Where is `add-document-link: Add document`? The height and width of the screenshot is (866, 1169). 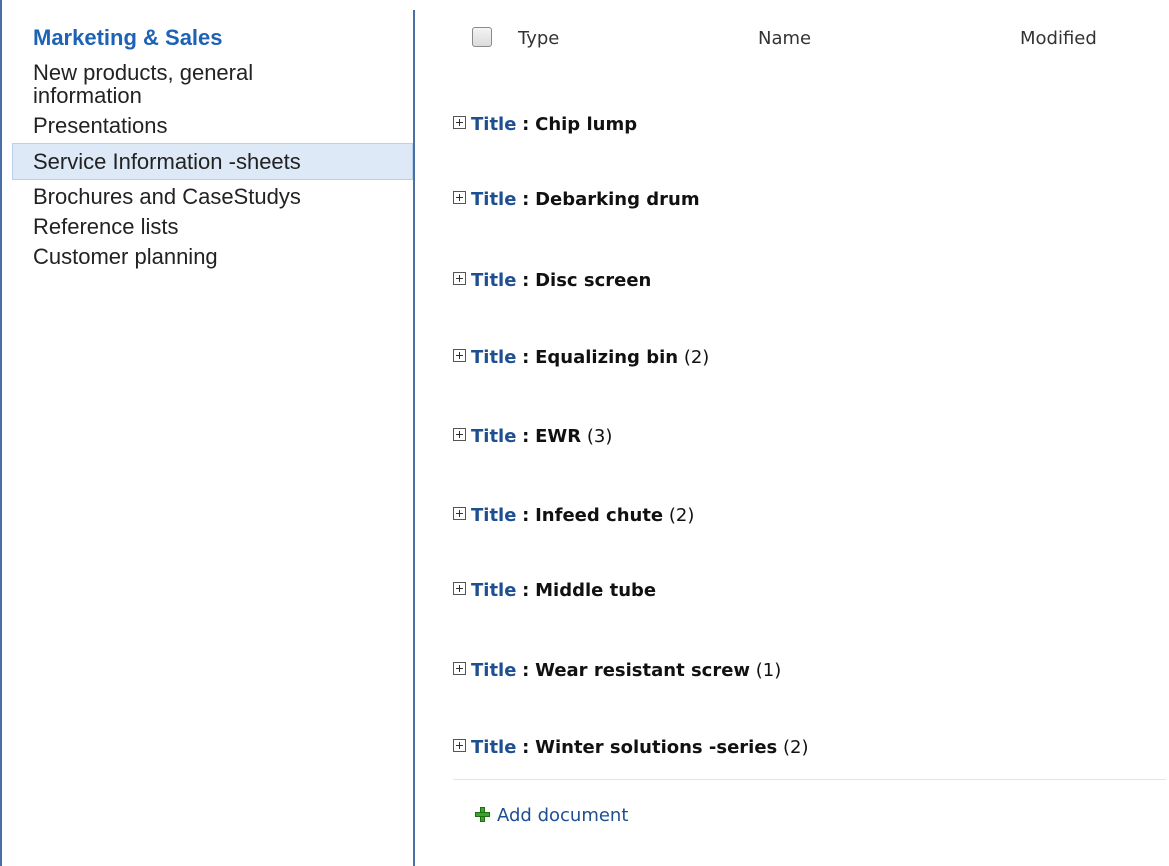
add-document-link: Add document is located at coordinates (551, 815).